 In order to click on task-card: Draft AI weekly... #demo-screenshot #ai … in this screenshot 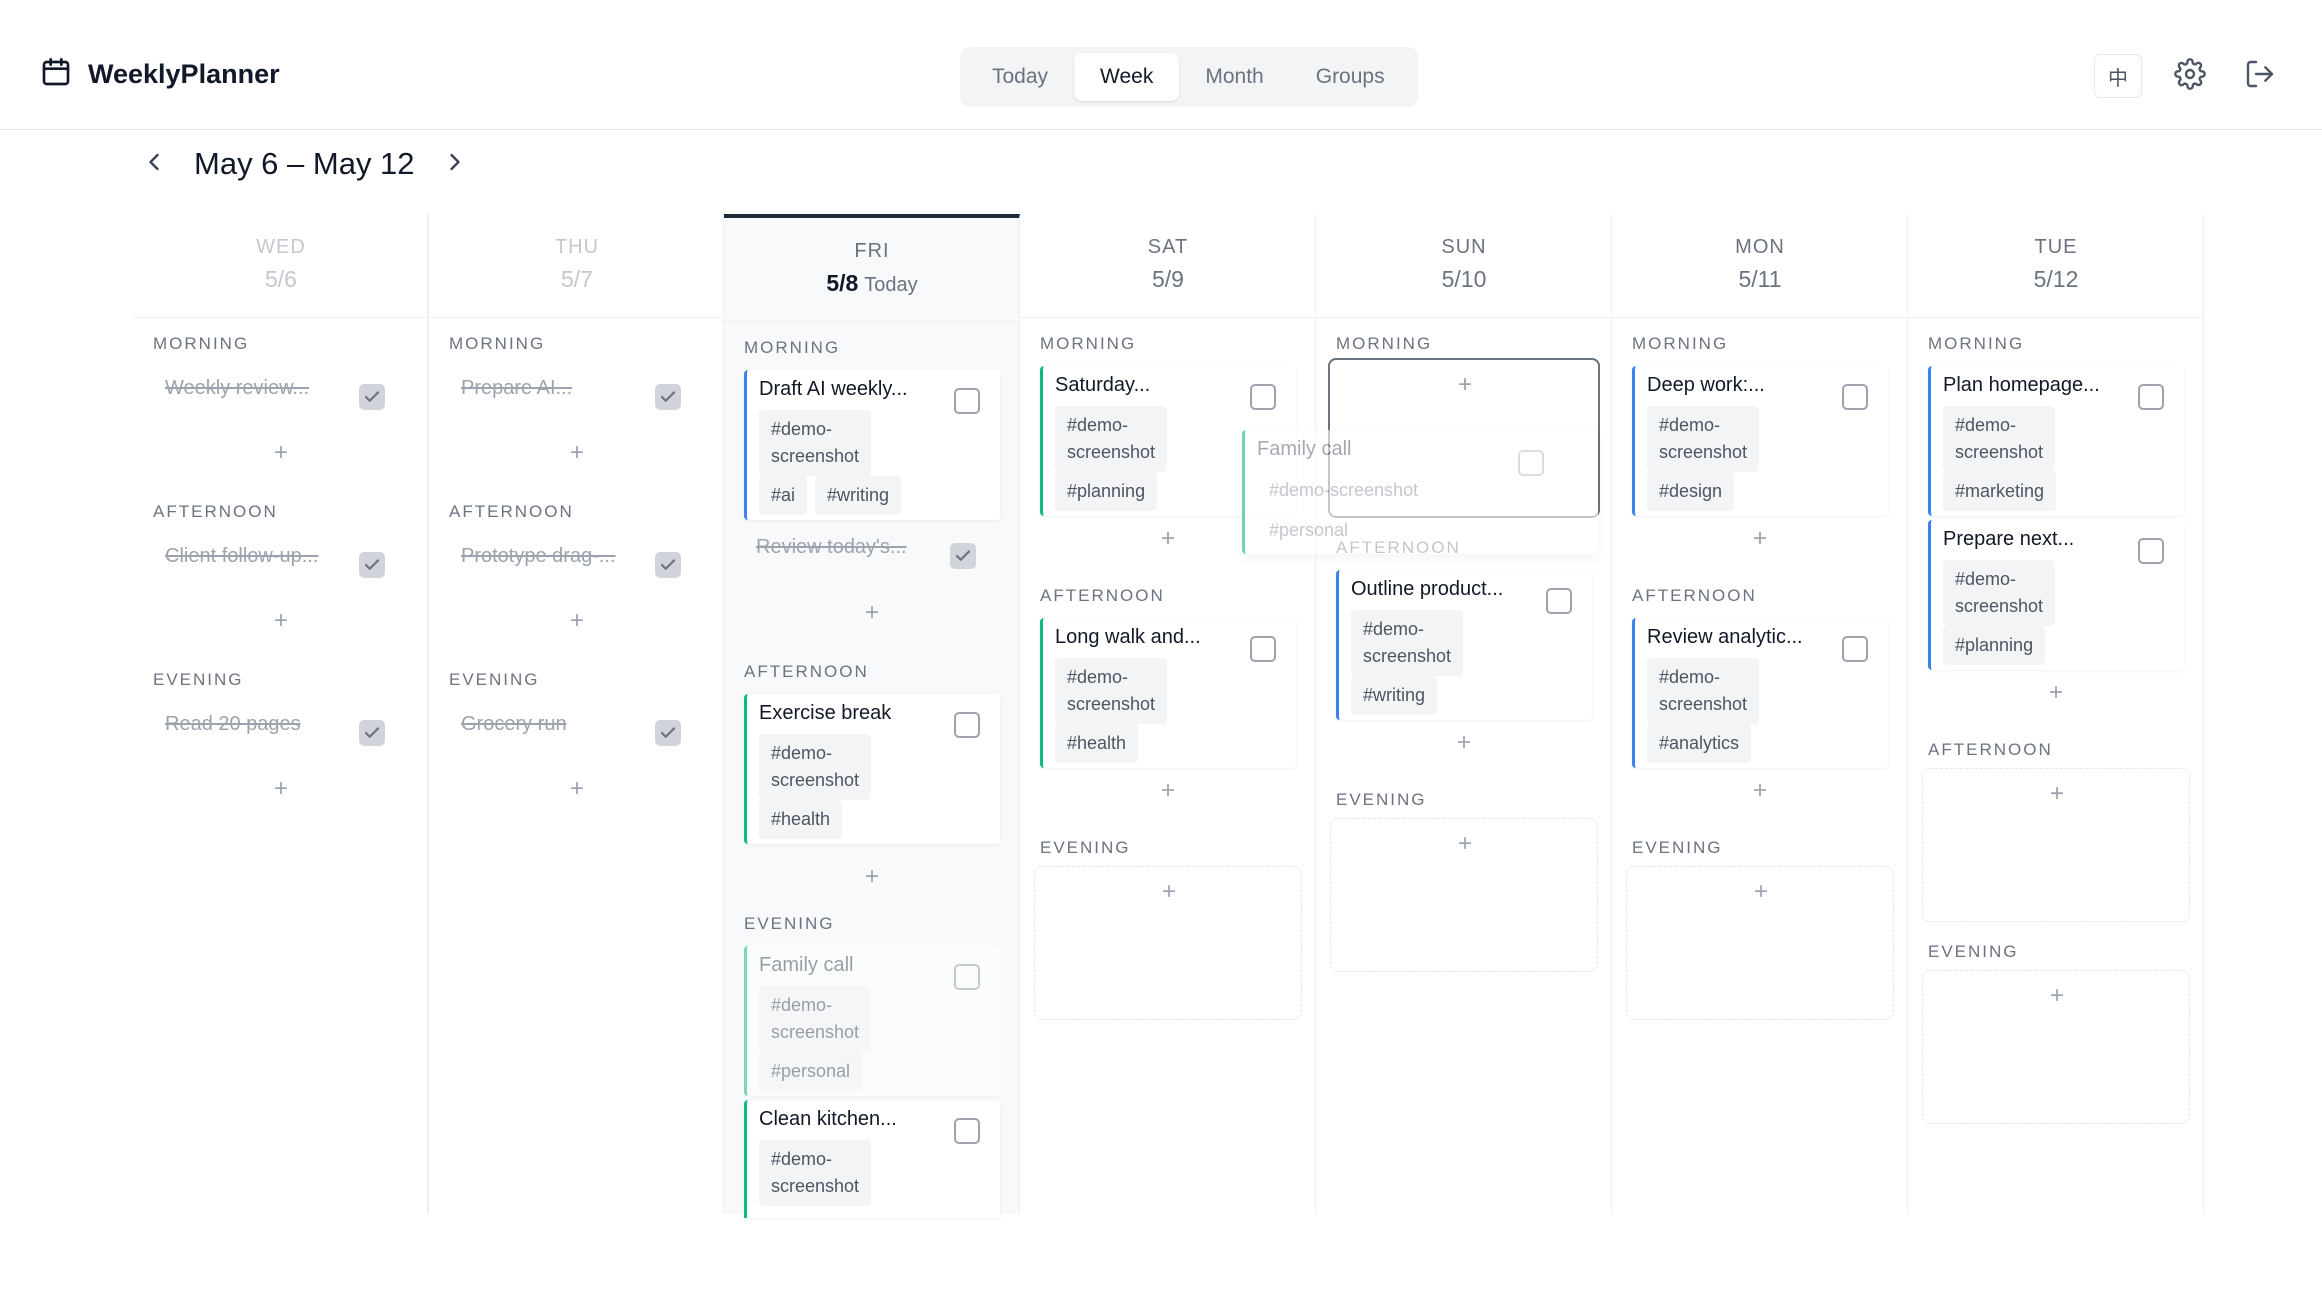, I will do `click(872, 445)`.